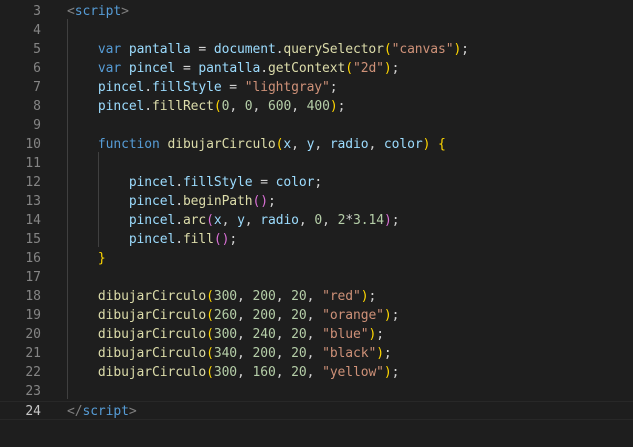 The height and width of the screenshot is (447, 633). What do you see at coordinates (368, 220) in the screenshot?
I see `code-token: 3.14` at bounding box center [368, 220].